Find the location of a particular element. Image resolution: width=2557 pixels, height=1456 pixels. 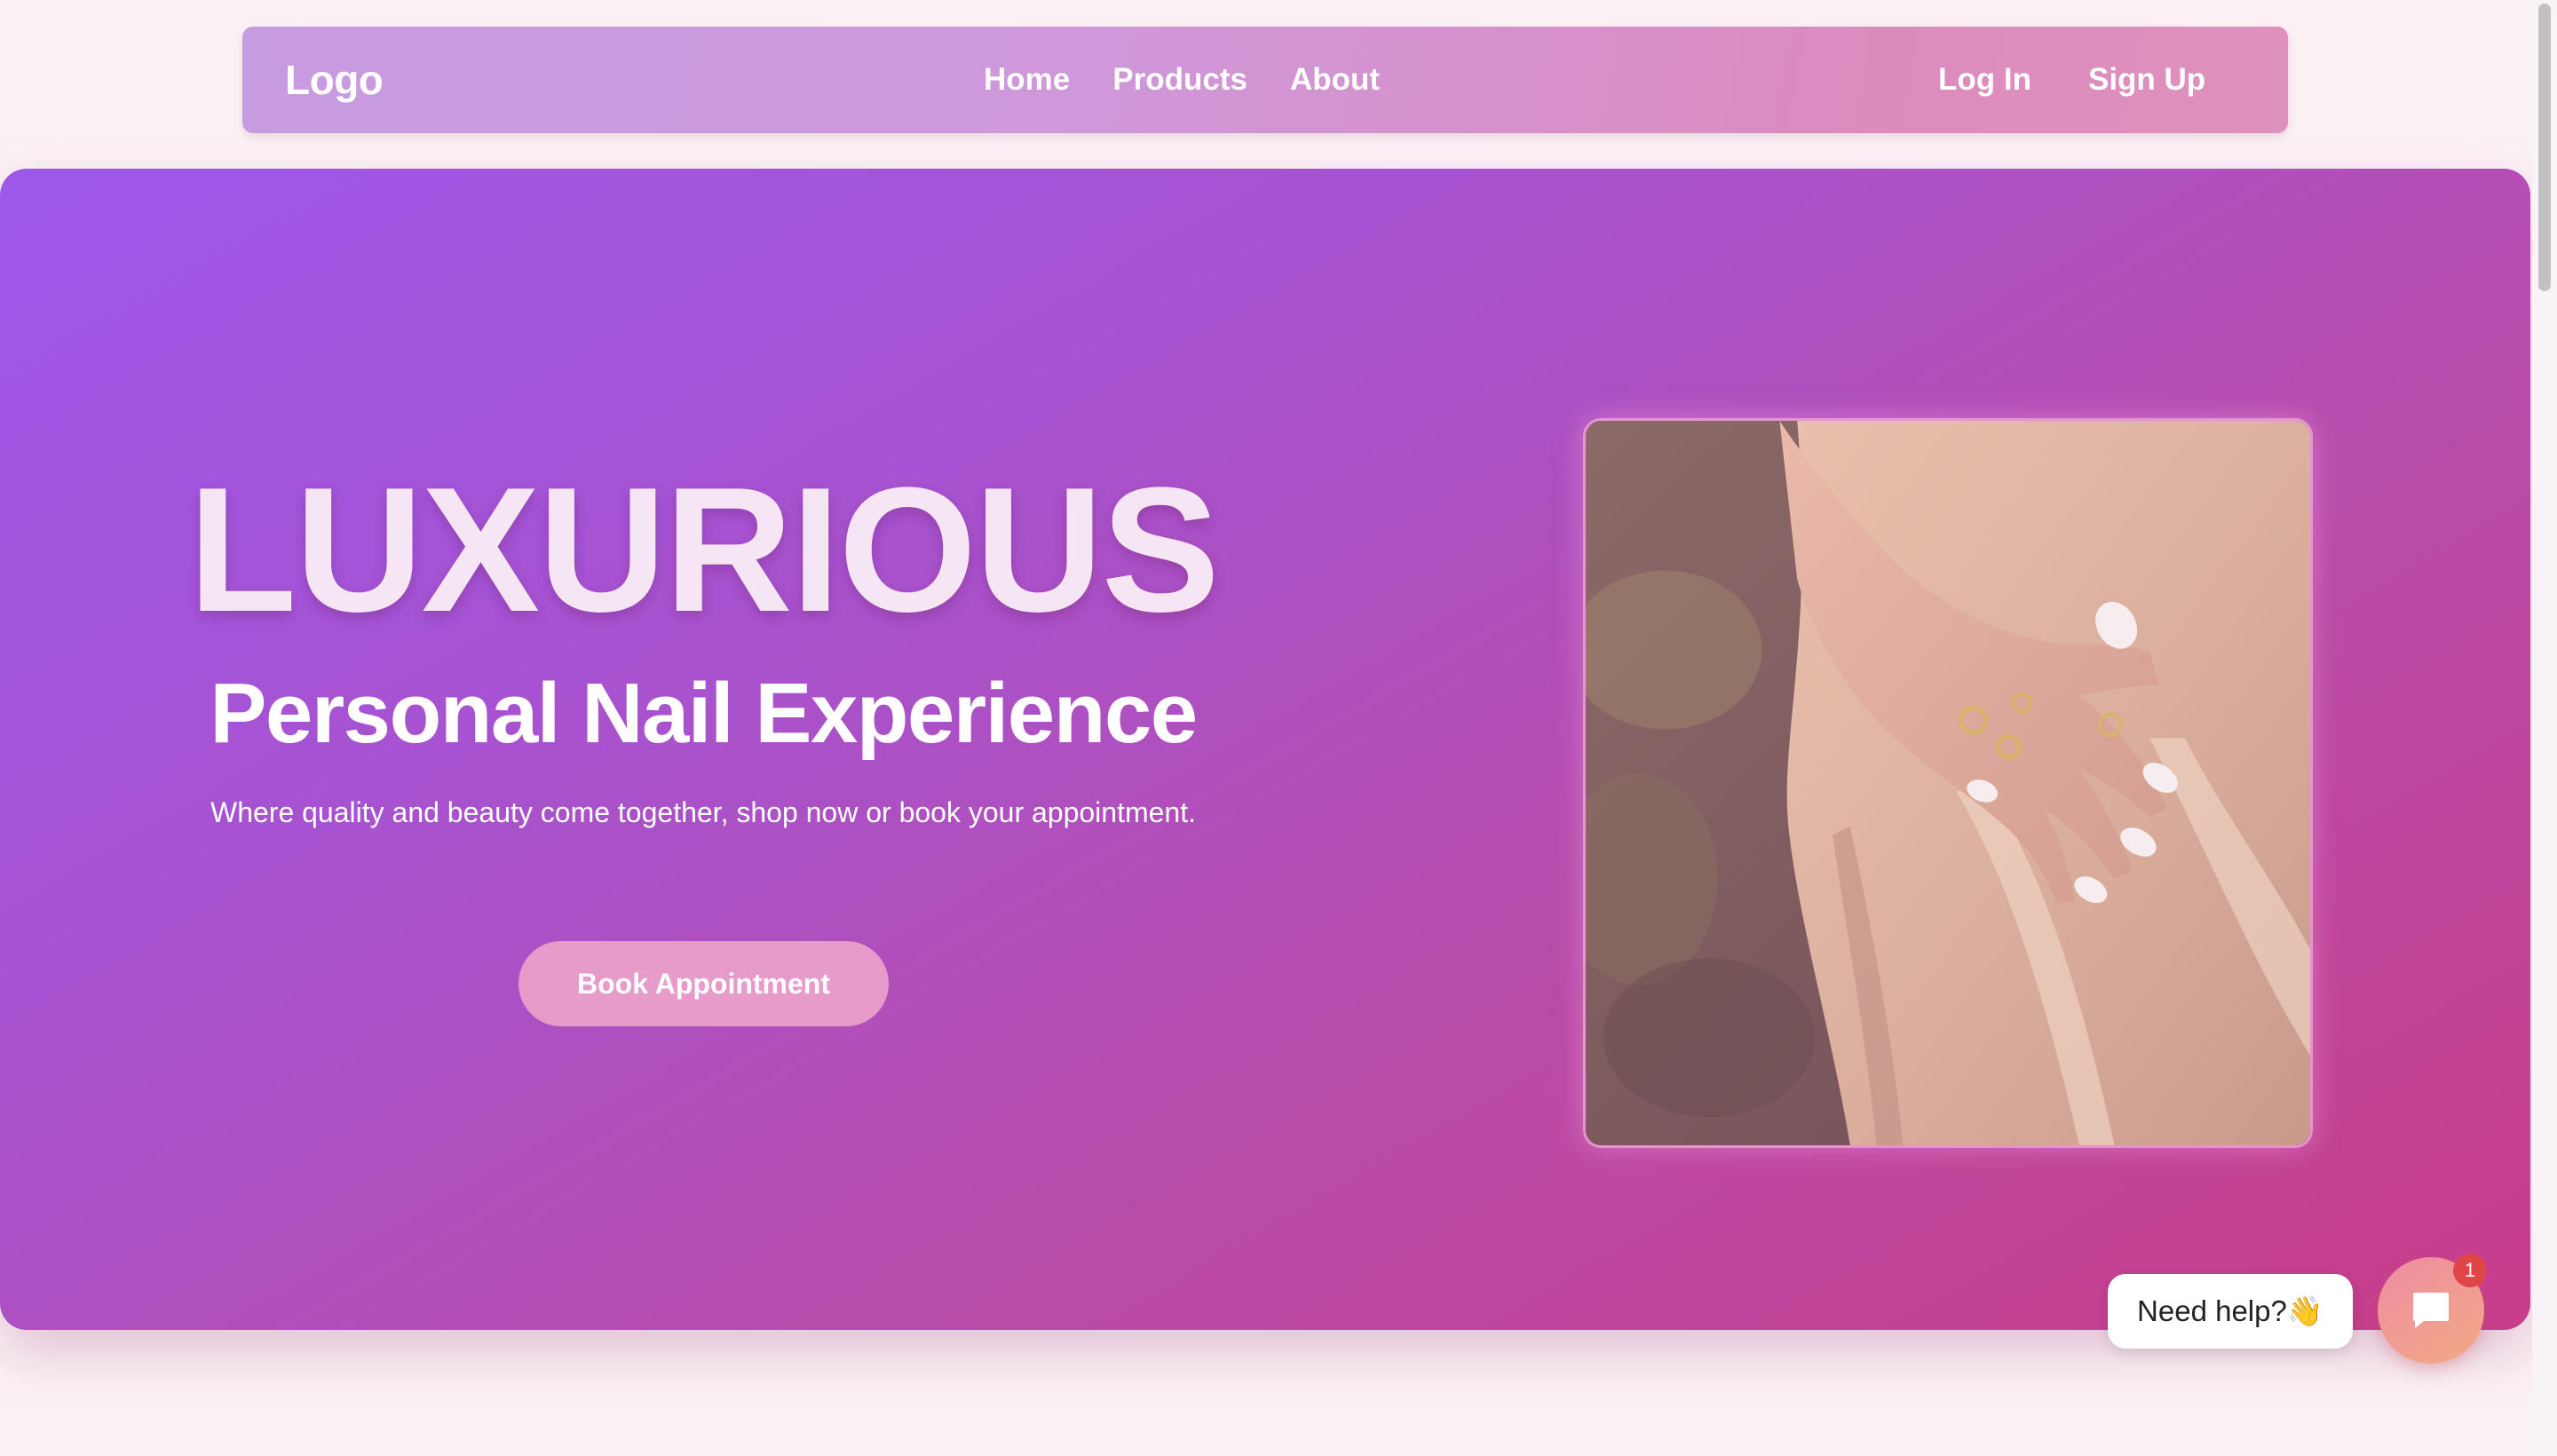

signup-link: Sign Up is located at coordinates (2146, 80).